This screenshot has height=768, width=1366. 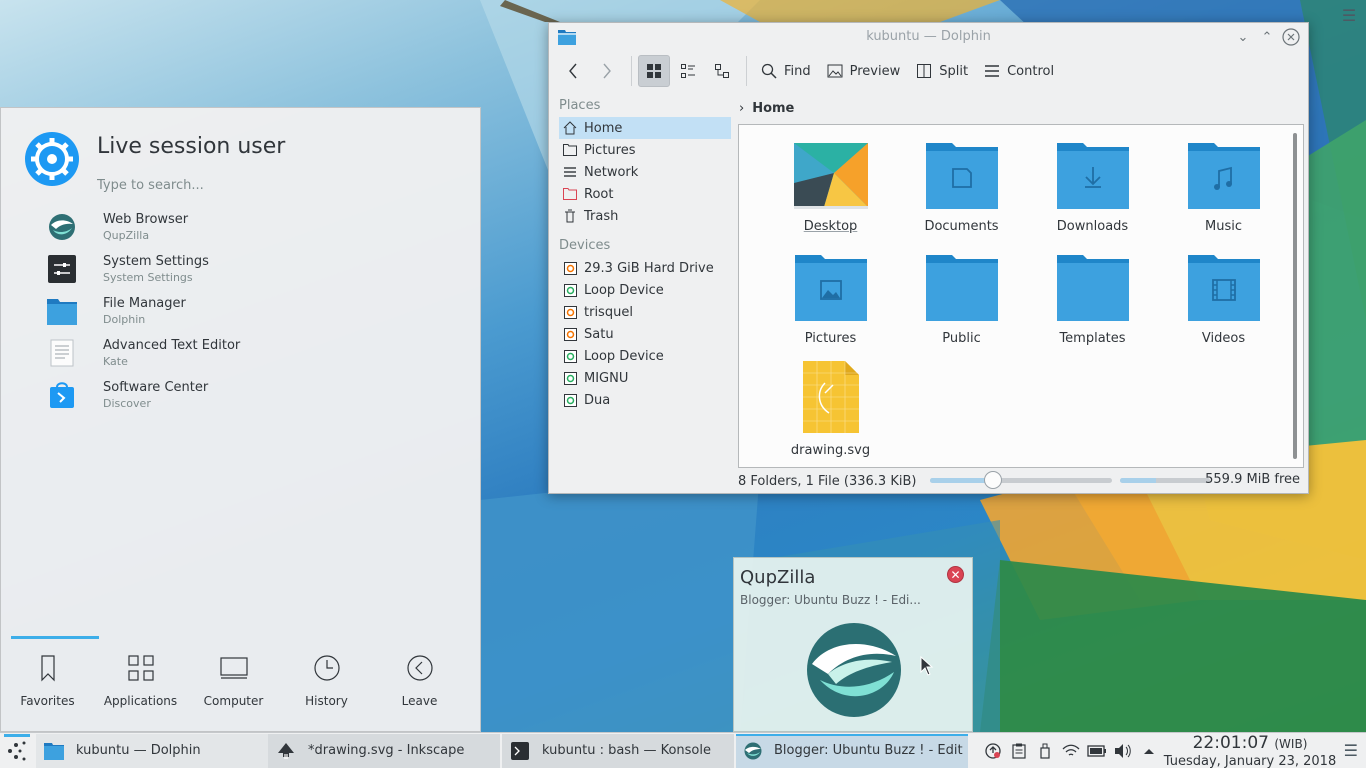 I want to click on favorite-title: Advanced Text Editor, so click(x=172, y=345).